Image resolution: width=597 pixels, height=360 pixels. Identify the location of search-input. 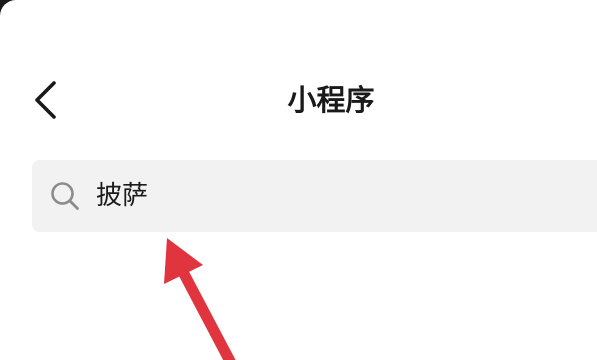
(336, 196).